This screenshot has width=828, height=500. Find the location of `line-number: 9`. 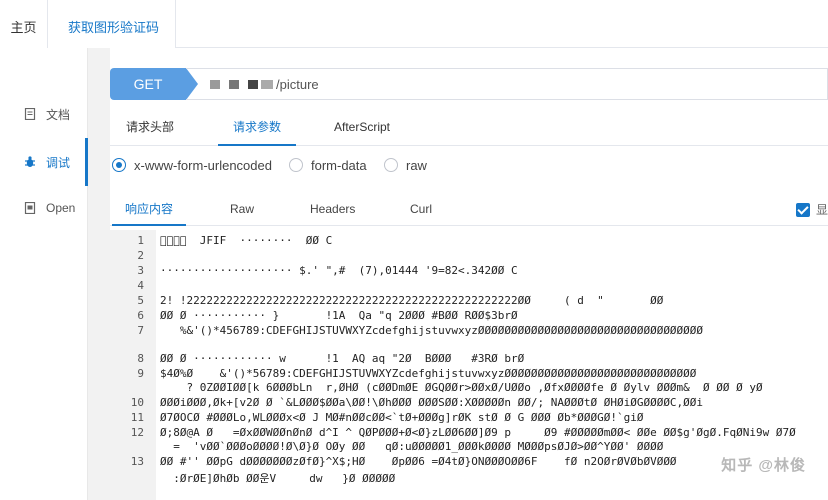

line-number: 9 is located at coordinates (140, 373).